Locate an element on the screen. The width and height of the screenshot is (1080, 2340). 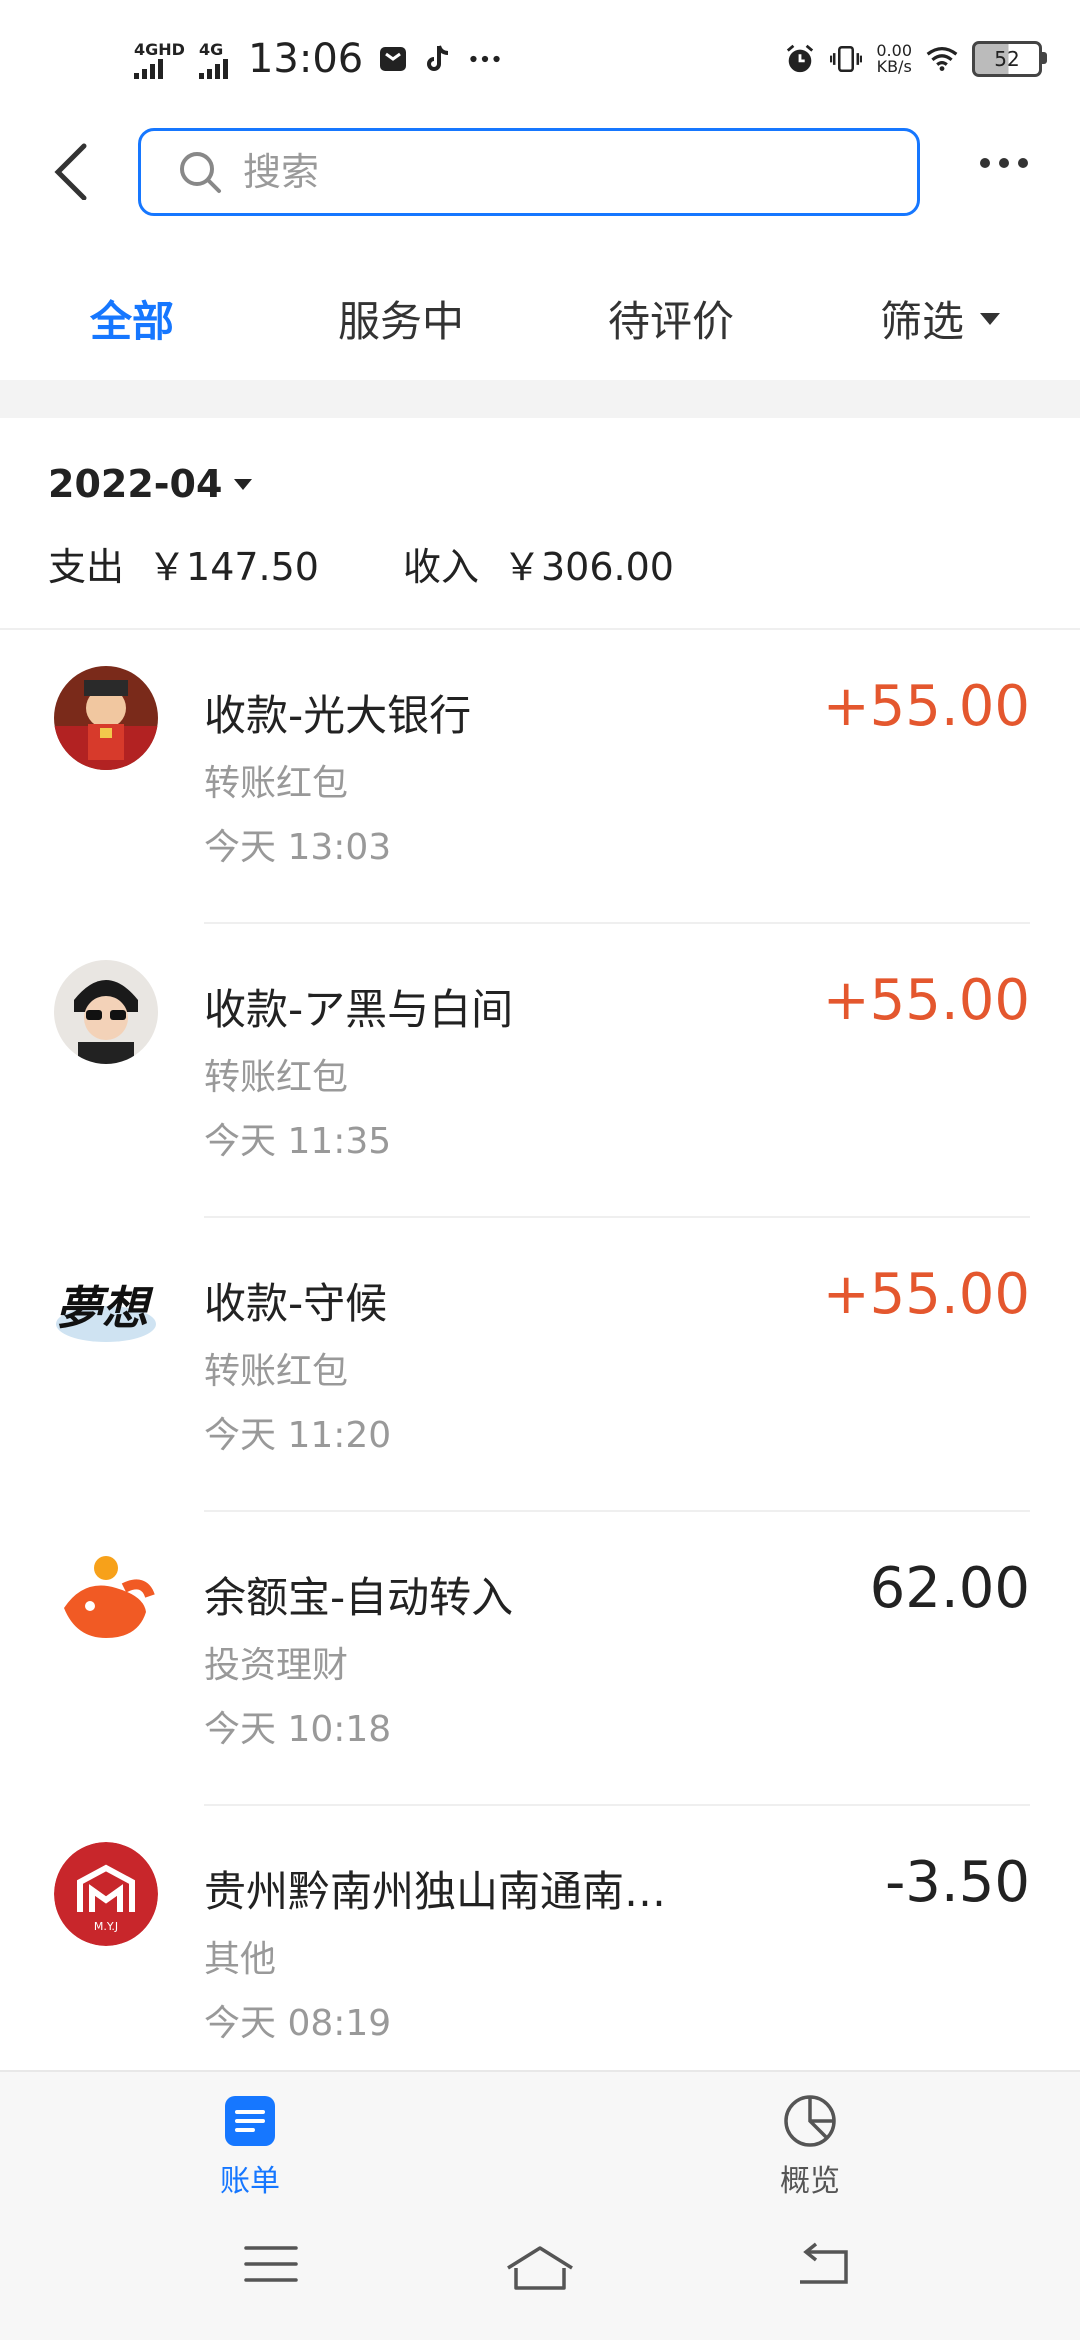
transaction-amount: 62.00 is located at coordinates (949, 1588).